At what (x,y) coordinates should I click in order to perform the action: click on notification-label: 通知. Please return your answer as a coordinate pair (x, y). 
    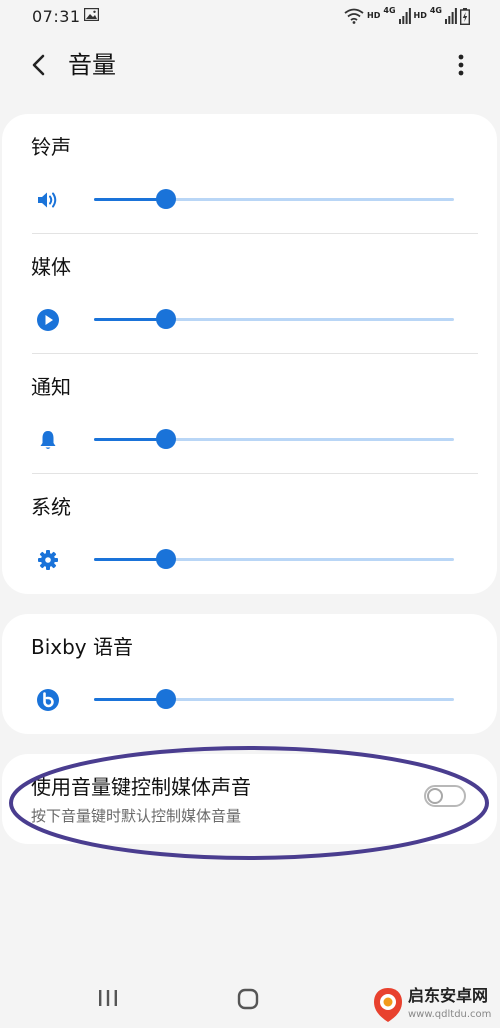
    Looking at the image, I should click on (51, 387).